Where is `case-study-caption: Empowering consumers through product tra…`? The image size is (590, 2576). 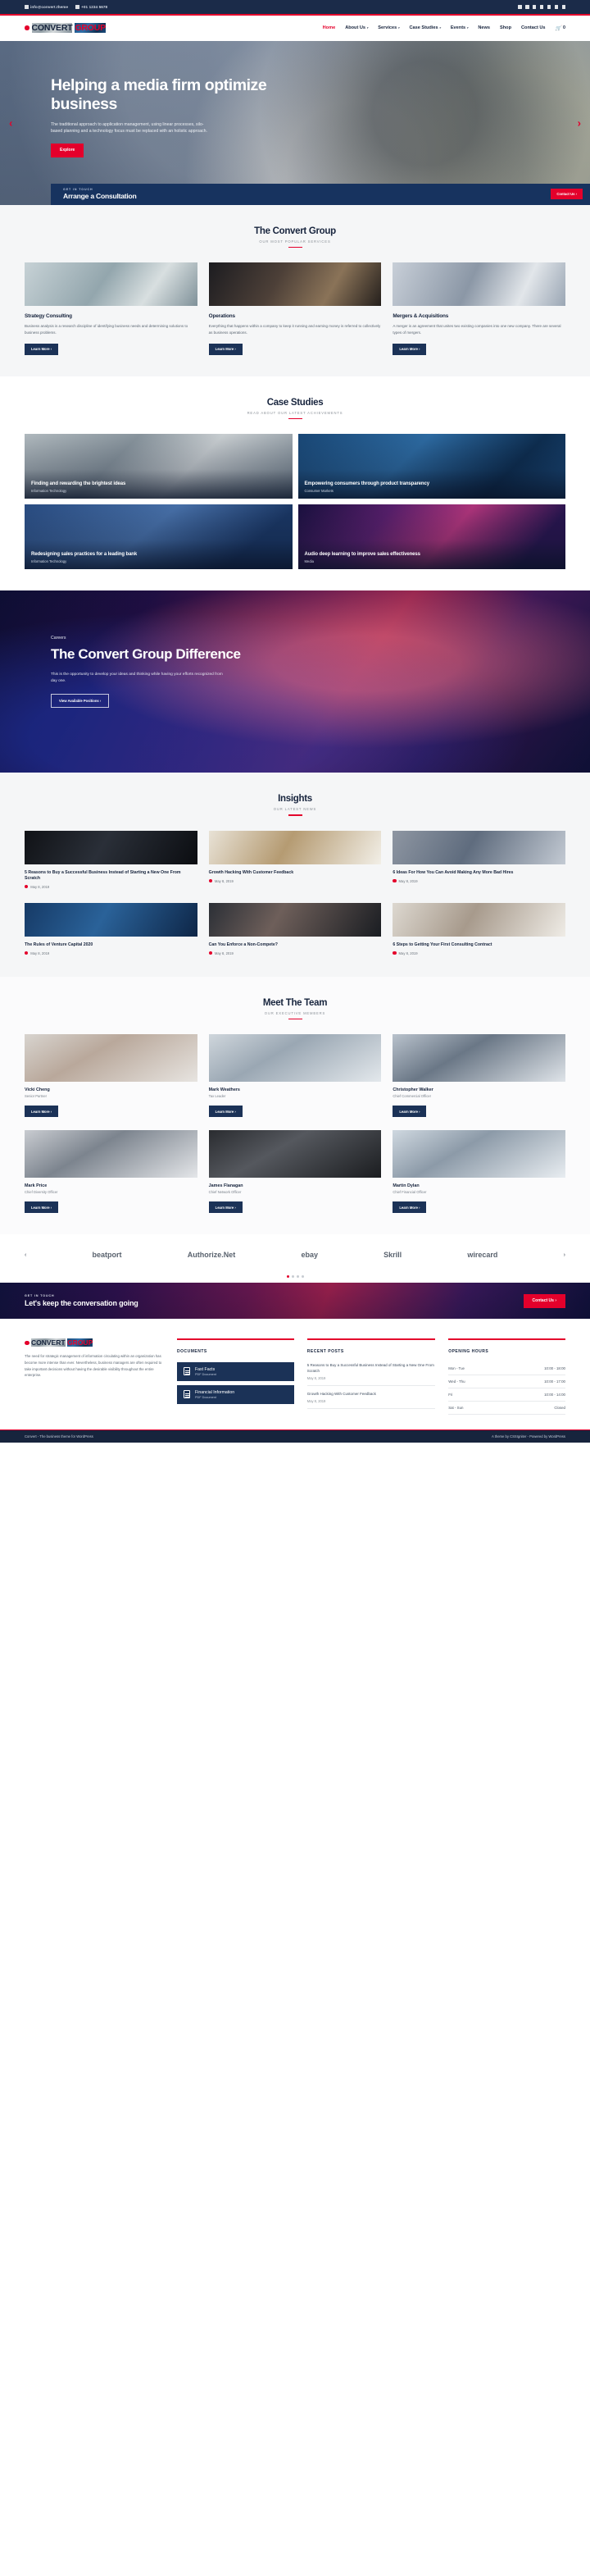
case-study-caption: Empowering consumers through product tra… is located at coordinates (433, 487).